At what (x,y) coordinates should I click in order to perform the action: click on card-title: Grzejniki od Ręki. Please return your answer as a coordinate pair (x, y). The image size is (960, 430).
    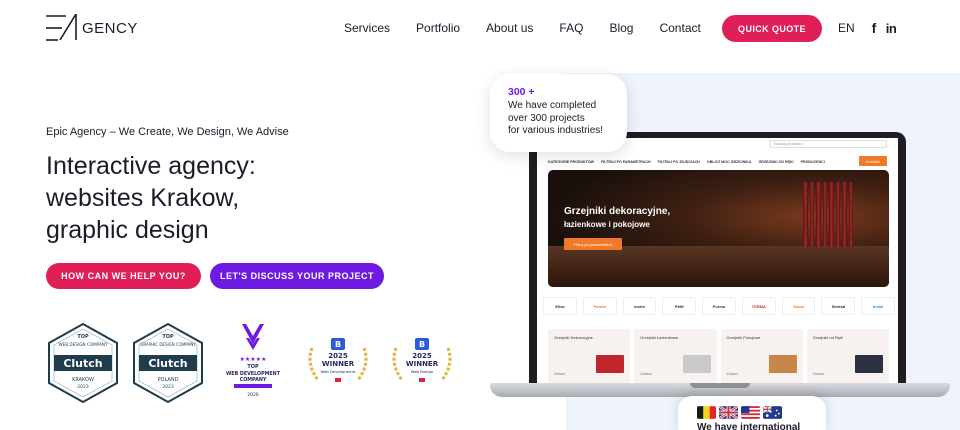
    Looking at the image, I should click on (827, 337).